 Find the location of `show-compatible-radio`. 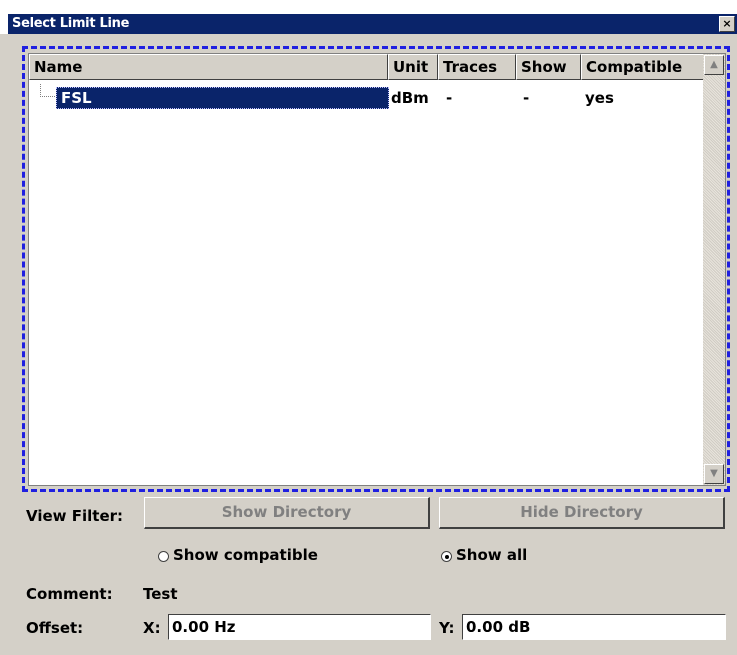

show-compatible-radio is located at coordinates (163, 556).